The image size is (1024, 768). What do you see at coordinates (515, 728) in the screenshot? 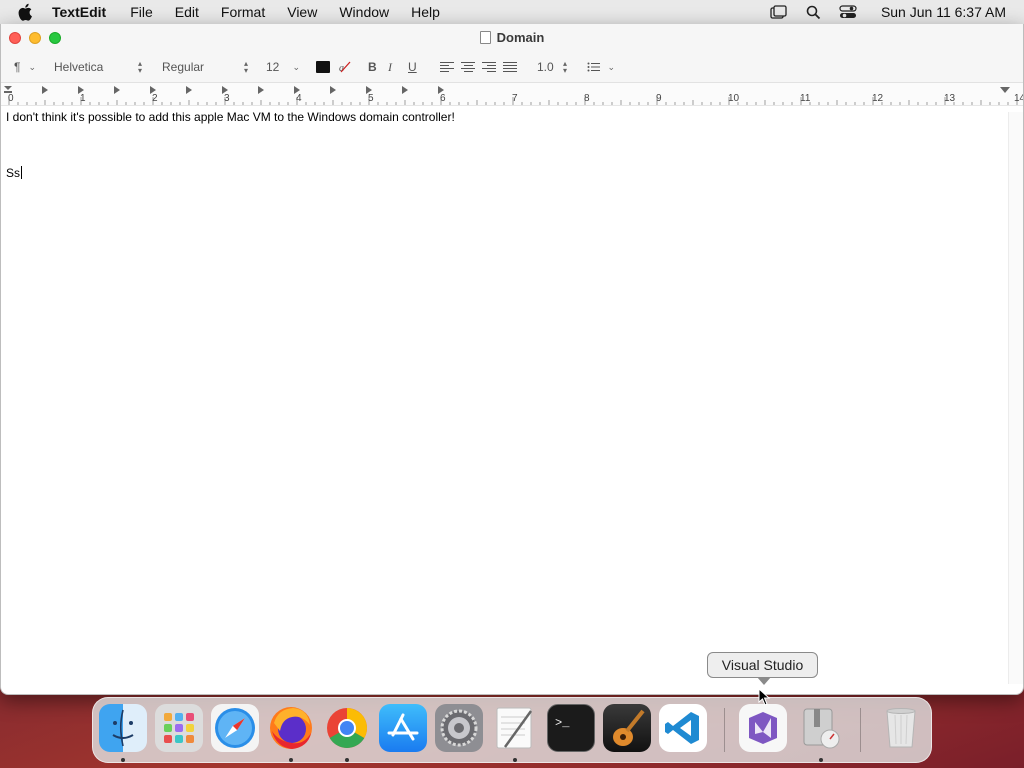
I see `textedit-icon` at bounding box center [515, 728].